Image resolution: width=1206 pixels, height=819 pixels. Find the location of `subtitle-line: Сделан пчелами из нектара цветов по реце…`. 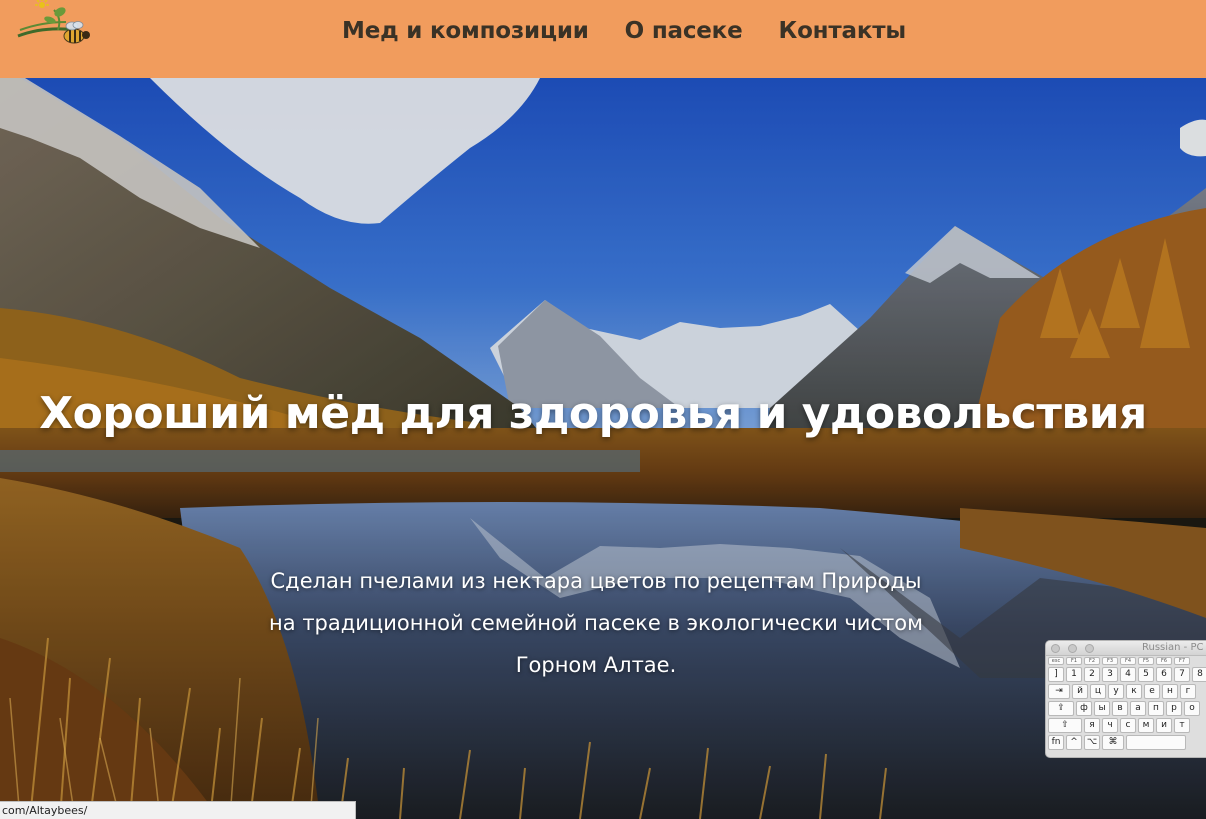

subtitle-line: Сделан пчелами из нектара цветов по реце… is located at coordinates (596, 581).